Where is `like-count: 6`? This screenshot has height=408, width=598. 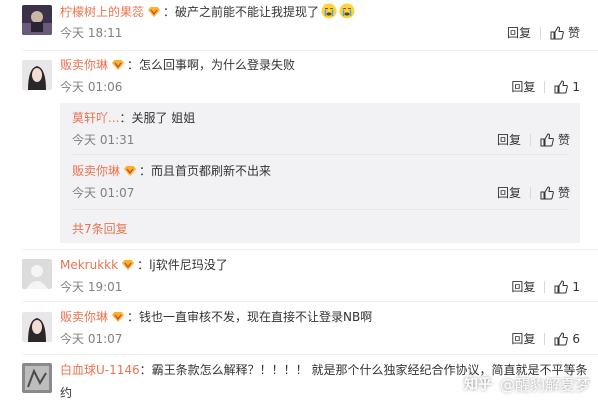
like-count: 6 is located at coordinates (576, 339).